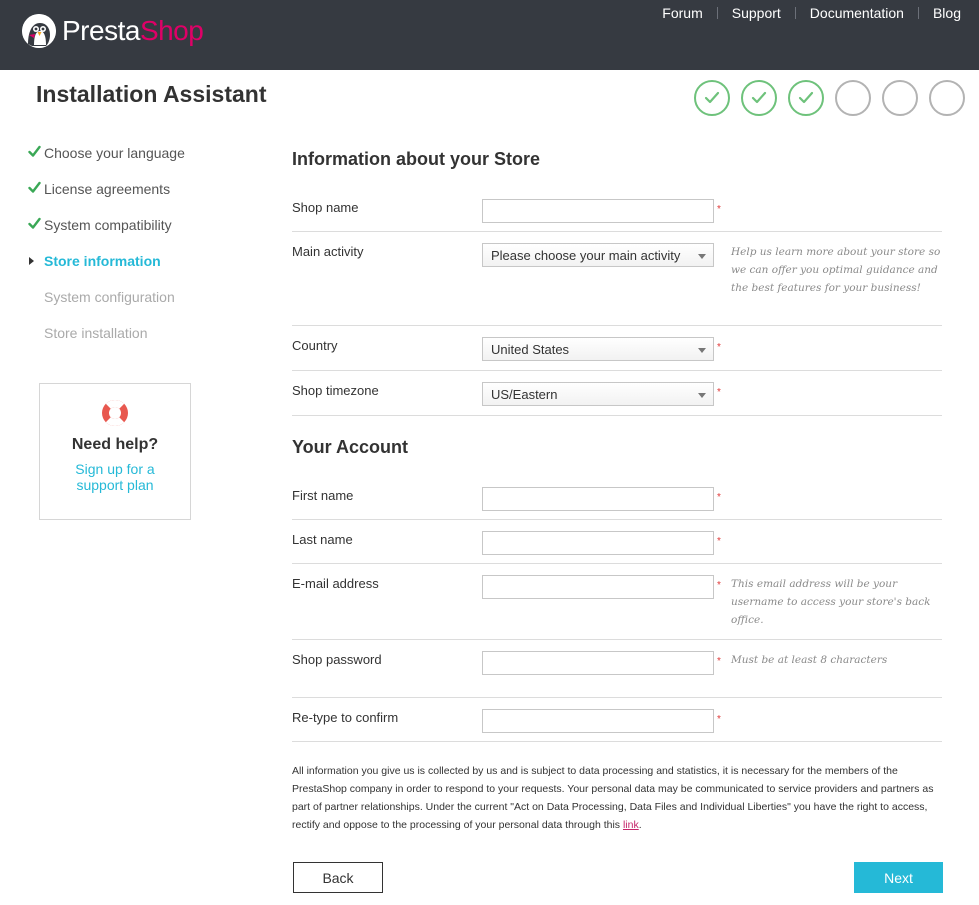 Image resolution: width=979 pixels, height=905 pixels. Describe the element at coordinates (114, 153) in the screenshot. I see `sidebar-step-label: Choose your language` at that location.